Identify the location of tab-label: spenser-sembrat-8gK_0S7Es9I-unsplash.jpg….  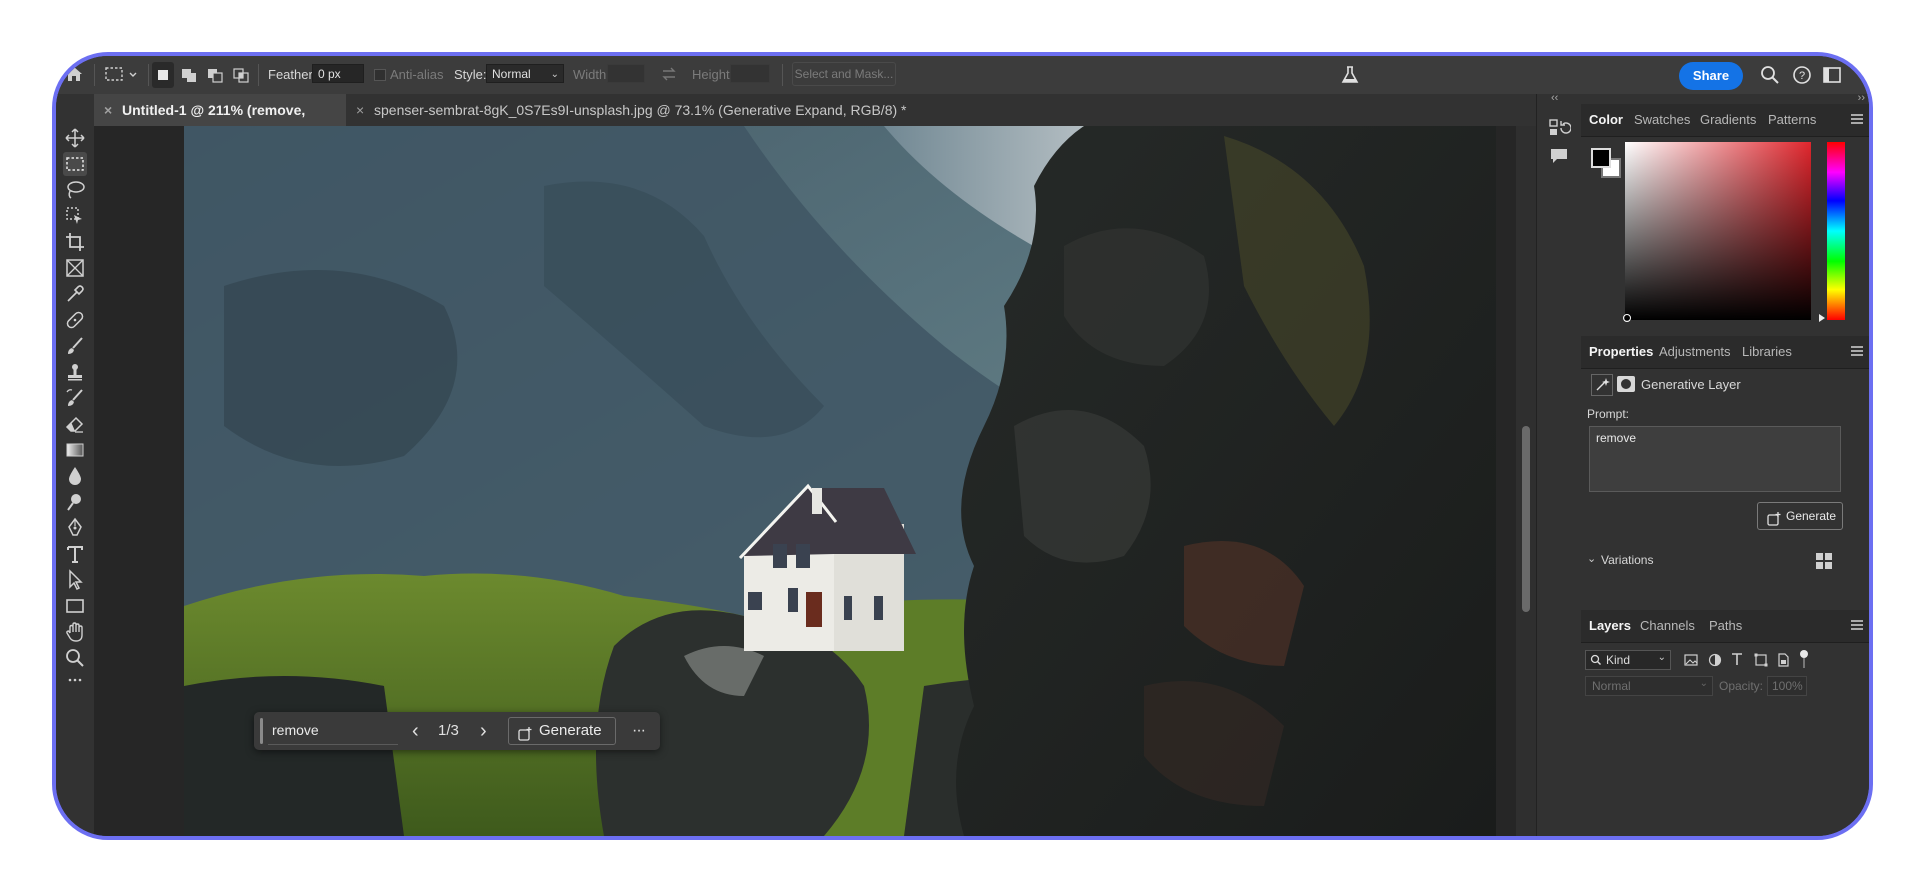
(640, 110).